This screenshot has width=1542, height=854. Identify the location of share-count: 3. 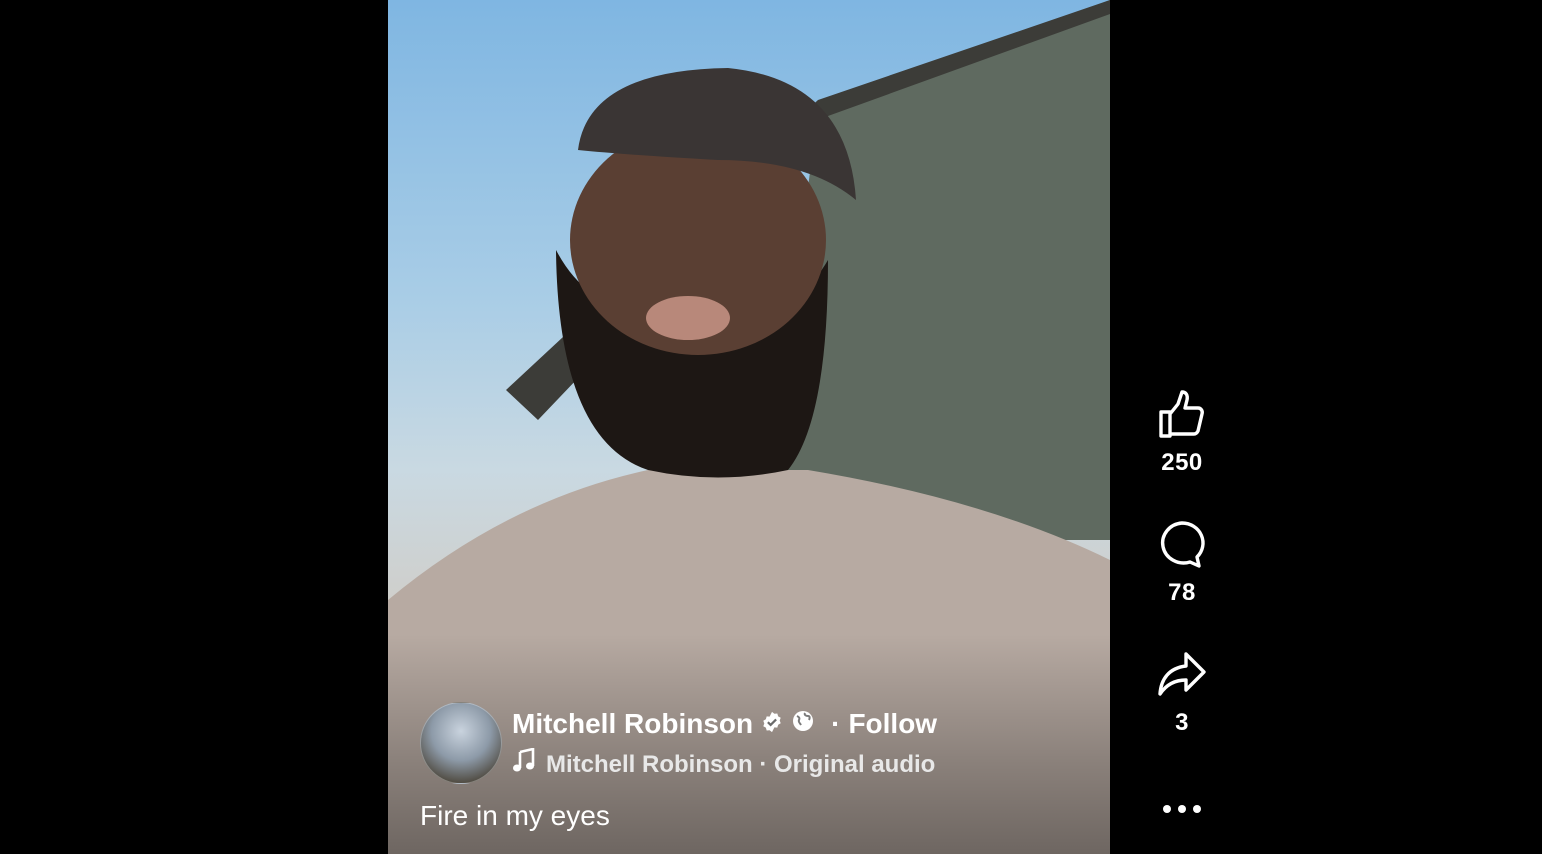
(1182, 722).